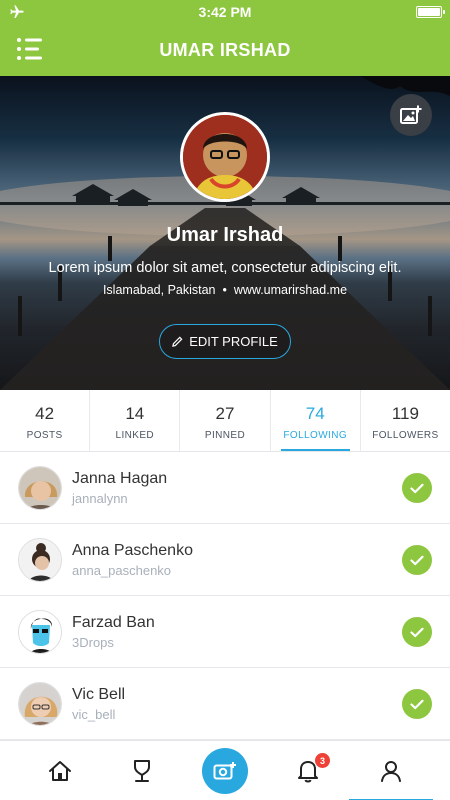 Image resolution: width=450 pixels, height=800 pixels. I want to click on tab-profile, so click(391, 770).